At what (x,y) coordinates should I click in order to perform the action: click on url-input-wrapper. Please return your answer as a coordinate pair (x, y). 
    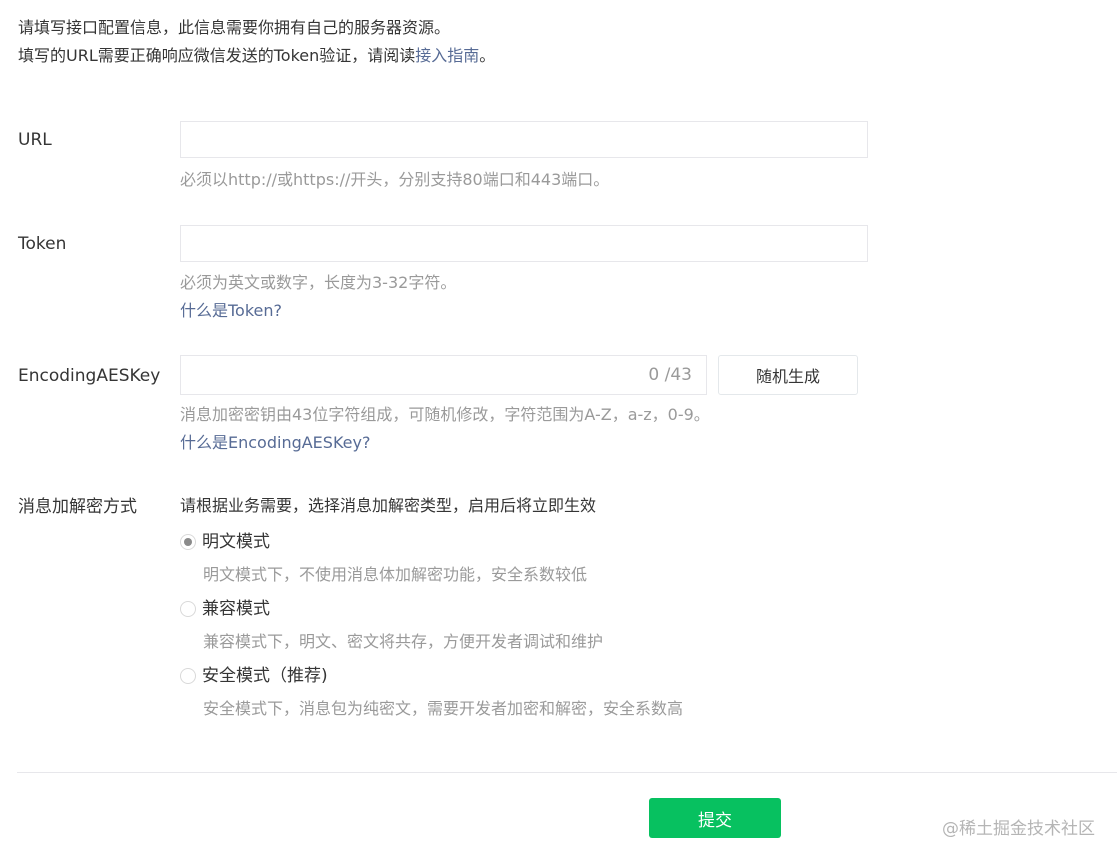
    Looking at the image, I should click on (524, 139).